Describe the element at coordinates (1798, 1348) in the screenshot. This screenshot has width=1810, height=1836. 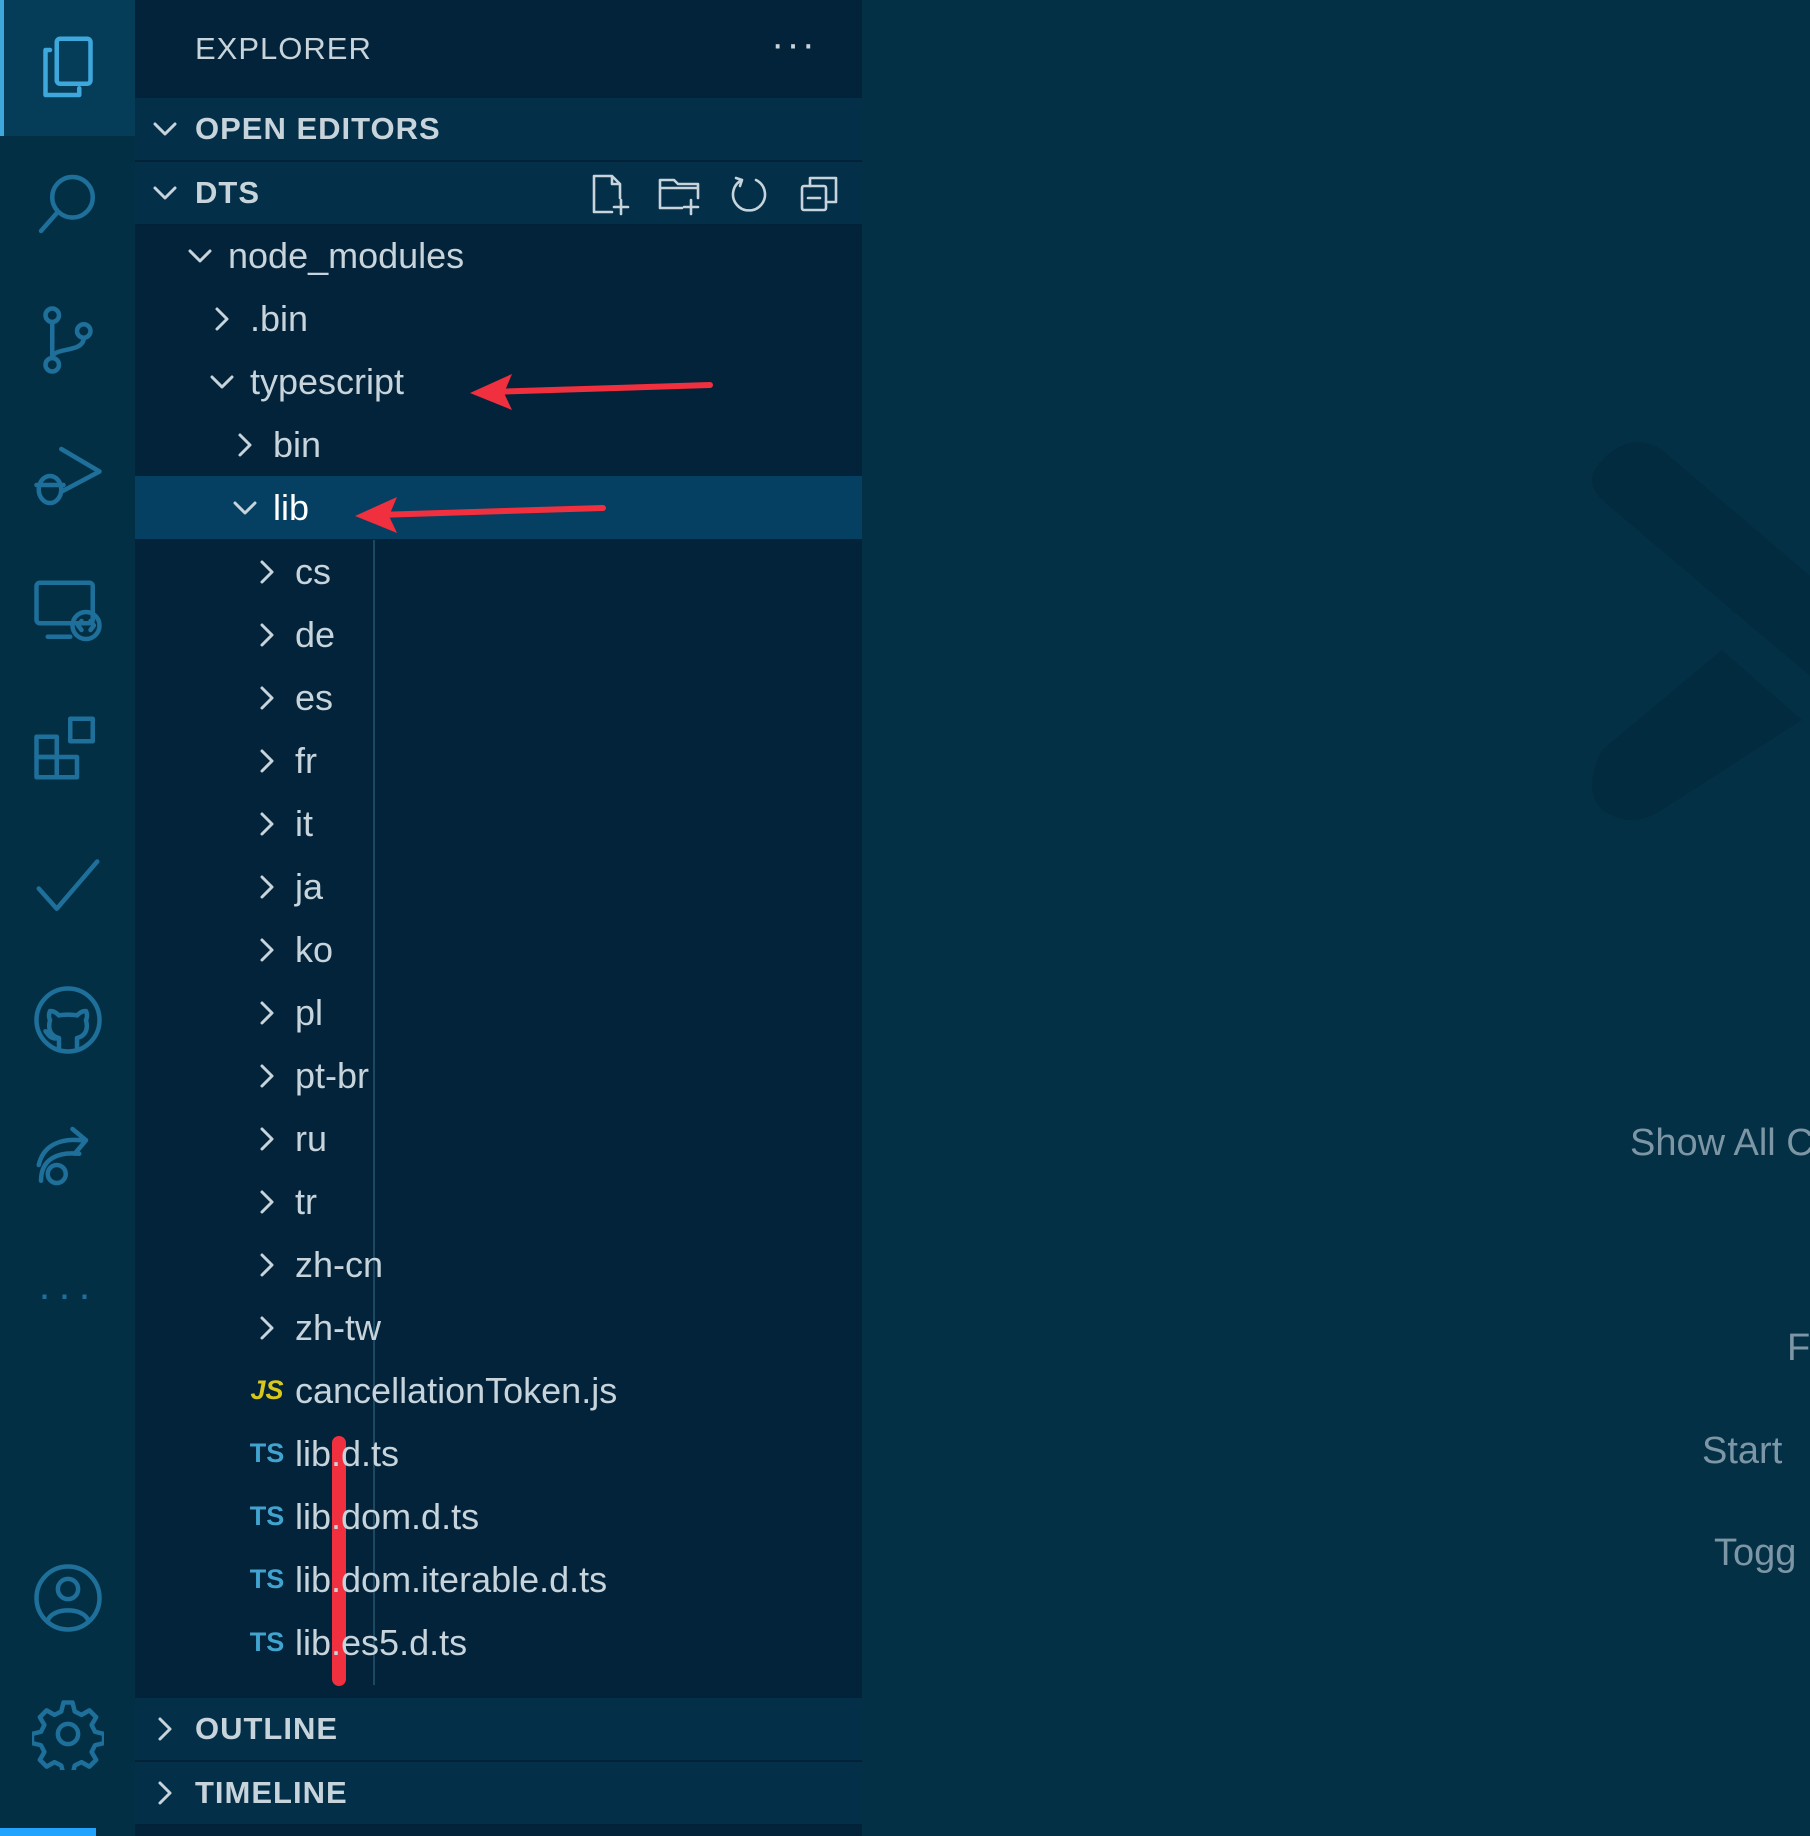
I see `command-hint: F` at that location.